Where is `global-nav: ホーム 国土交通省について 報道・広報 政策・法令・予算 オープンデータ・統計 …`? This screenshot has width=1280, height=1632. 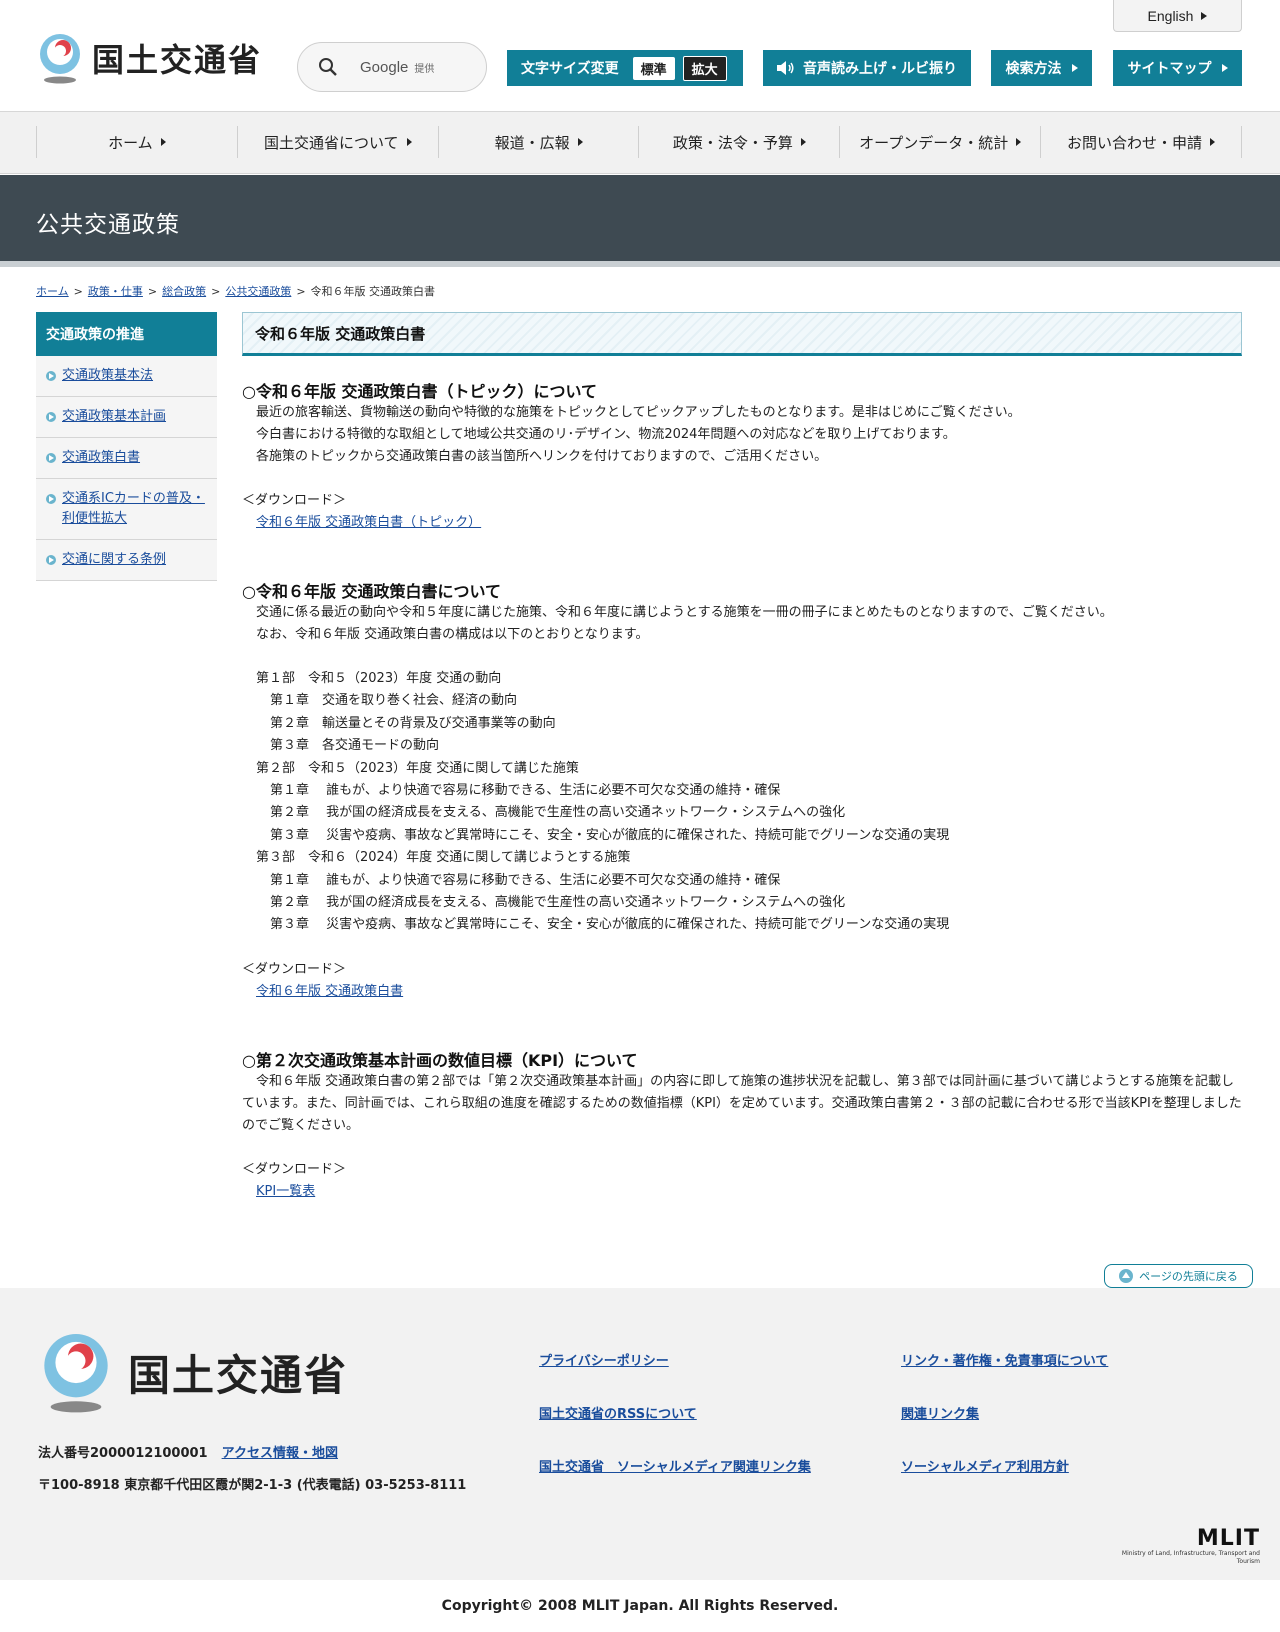
global-nav: ホーム 国土交通省について 報道・広報 政策・法令・予算 オープンデータ・統計 … is located at coordinates (640, 143).